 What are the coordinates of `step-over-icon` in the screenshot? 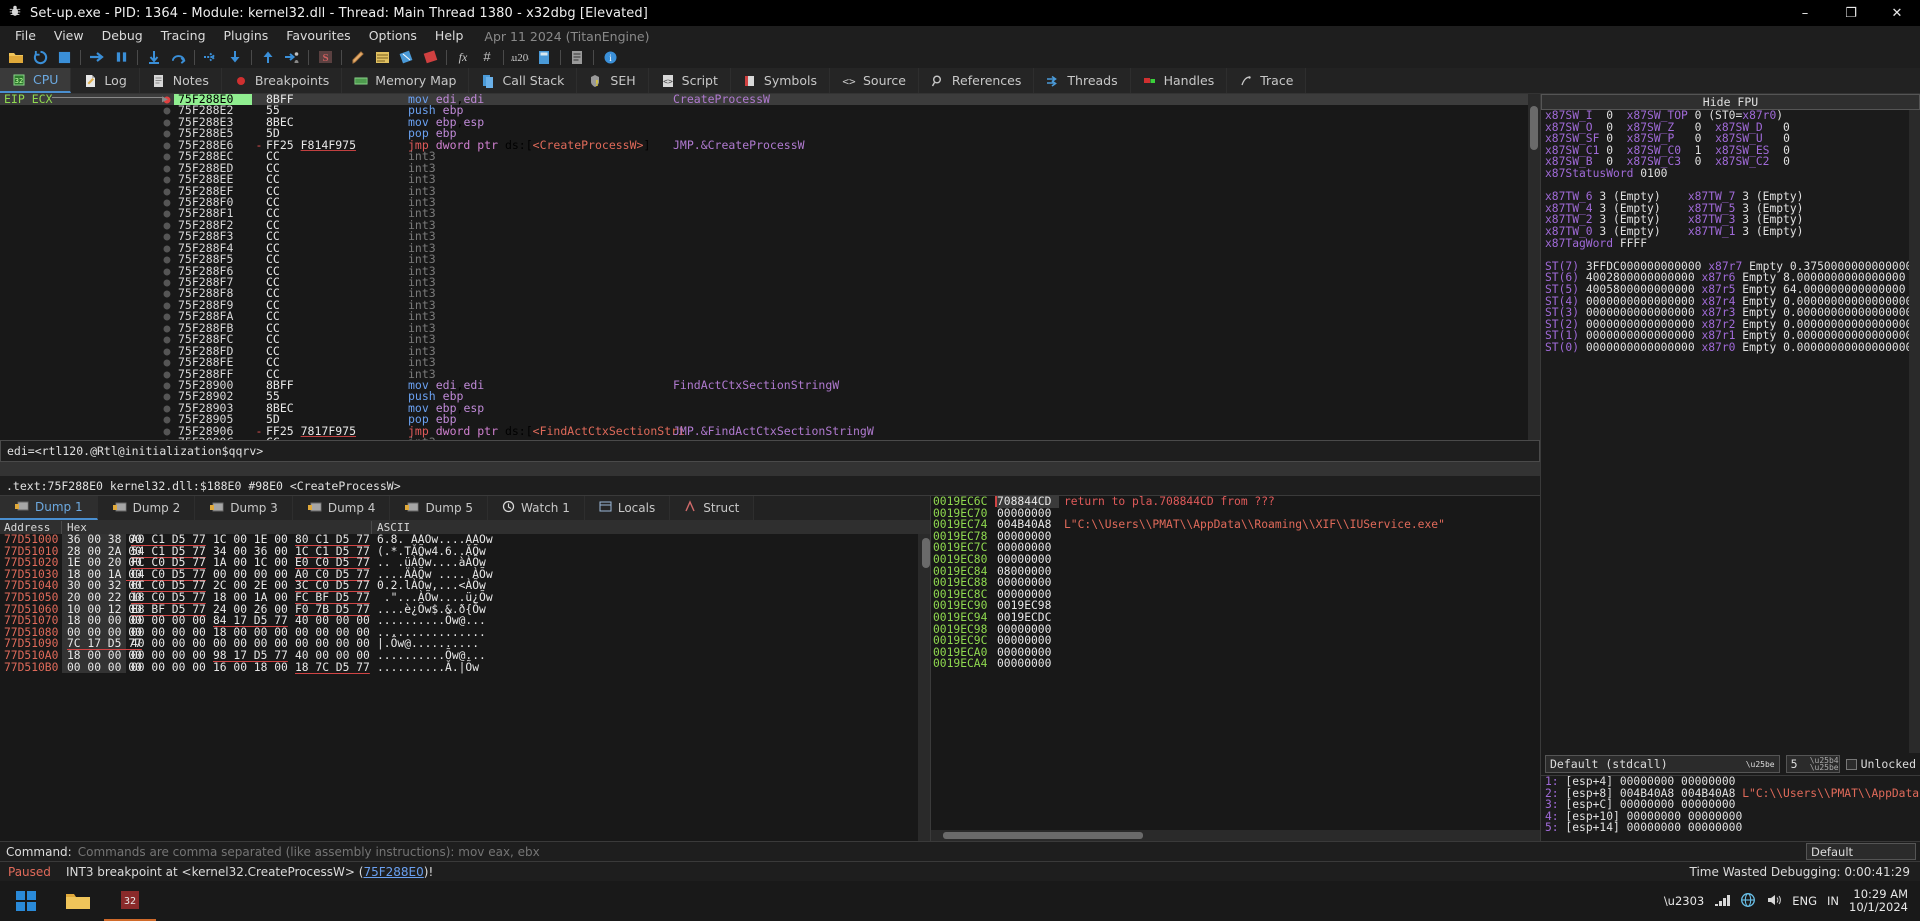 It's located at (178, 57).